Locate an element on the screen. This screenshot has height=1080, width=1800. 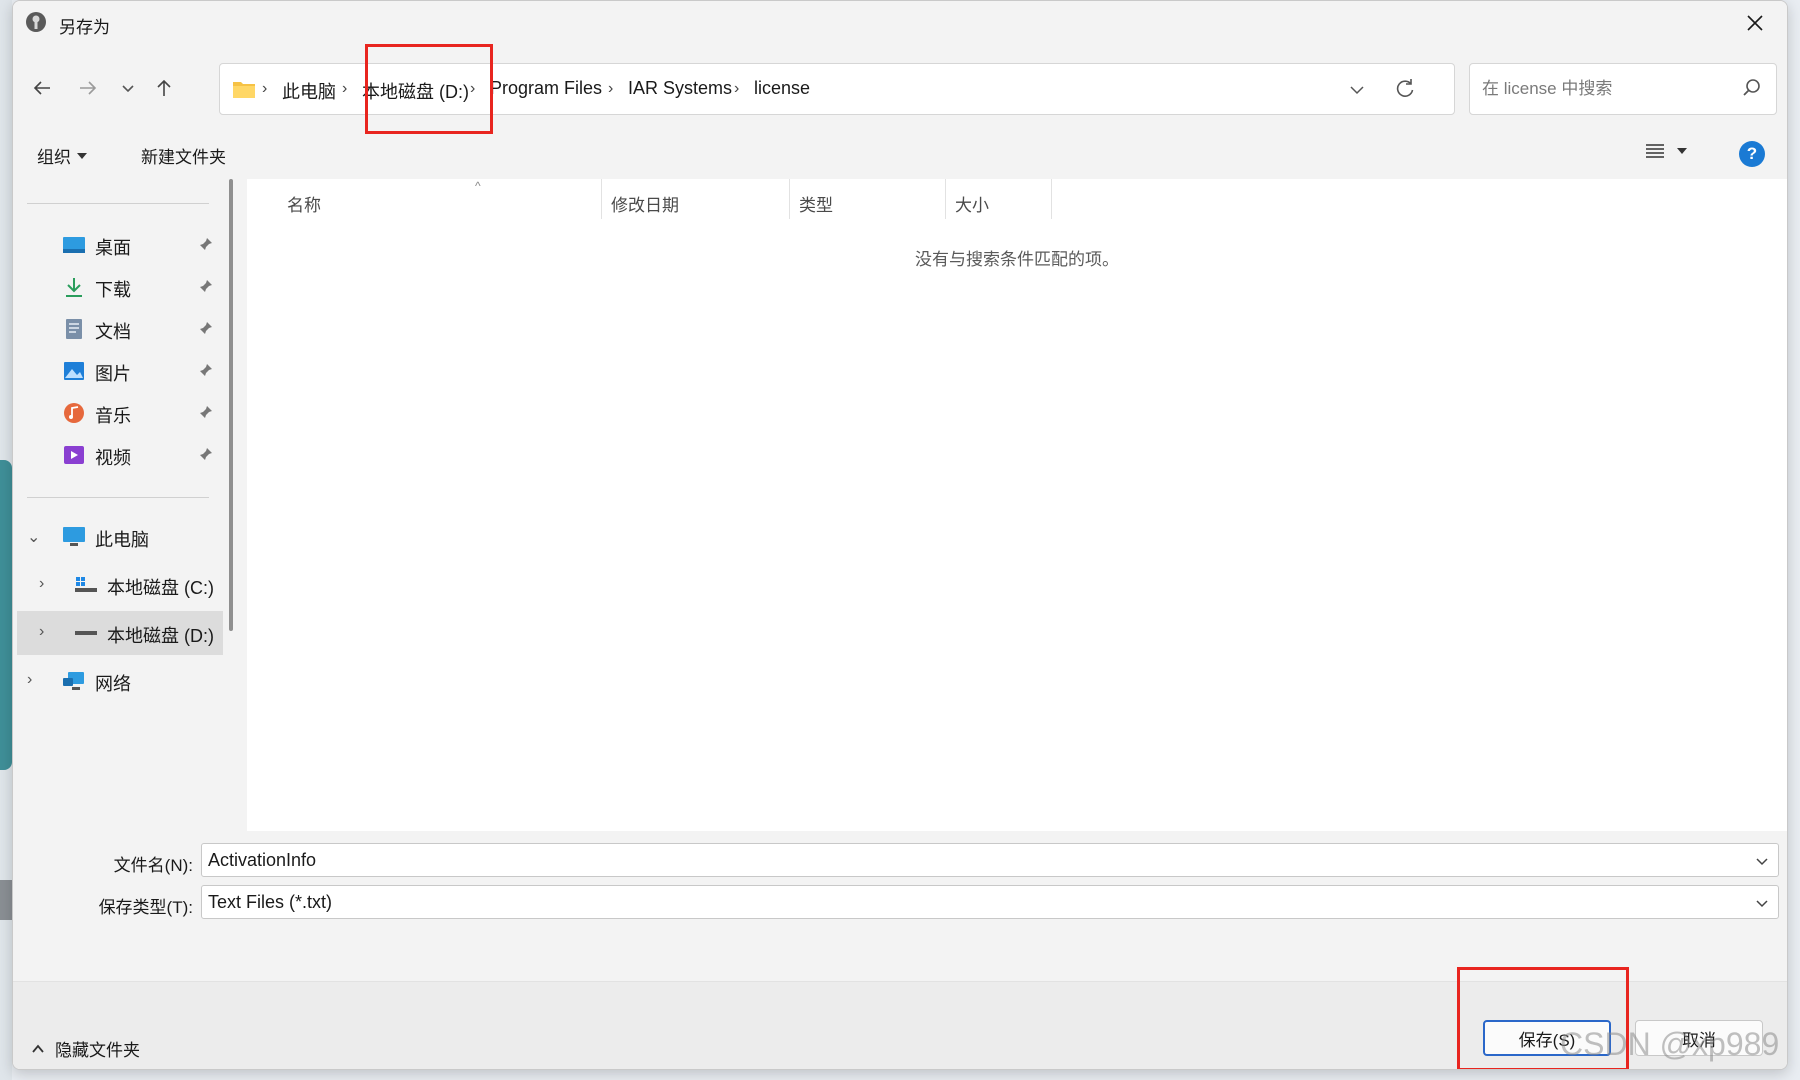
organize-button: 组织 is located at coordinates (62, 155).